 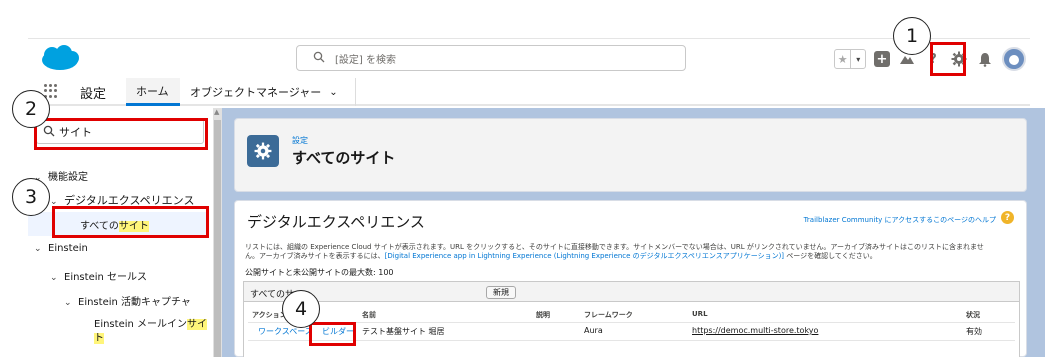 I want to click on bell-icon, so click(x=985, y=59).